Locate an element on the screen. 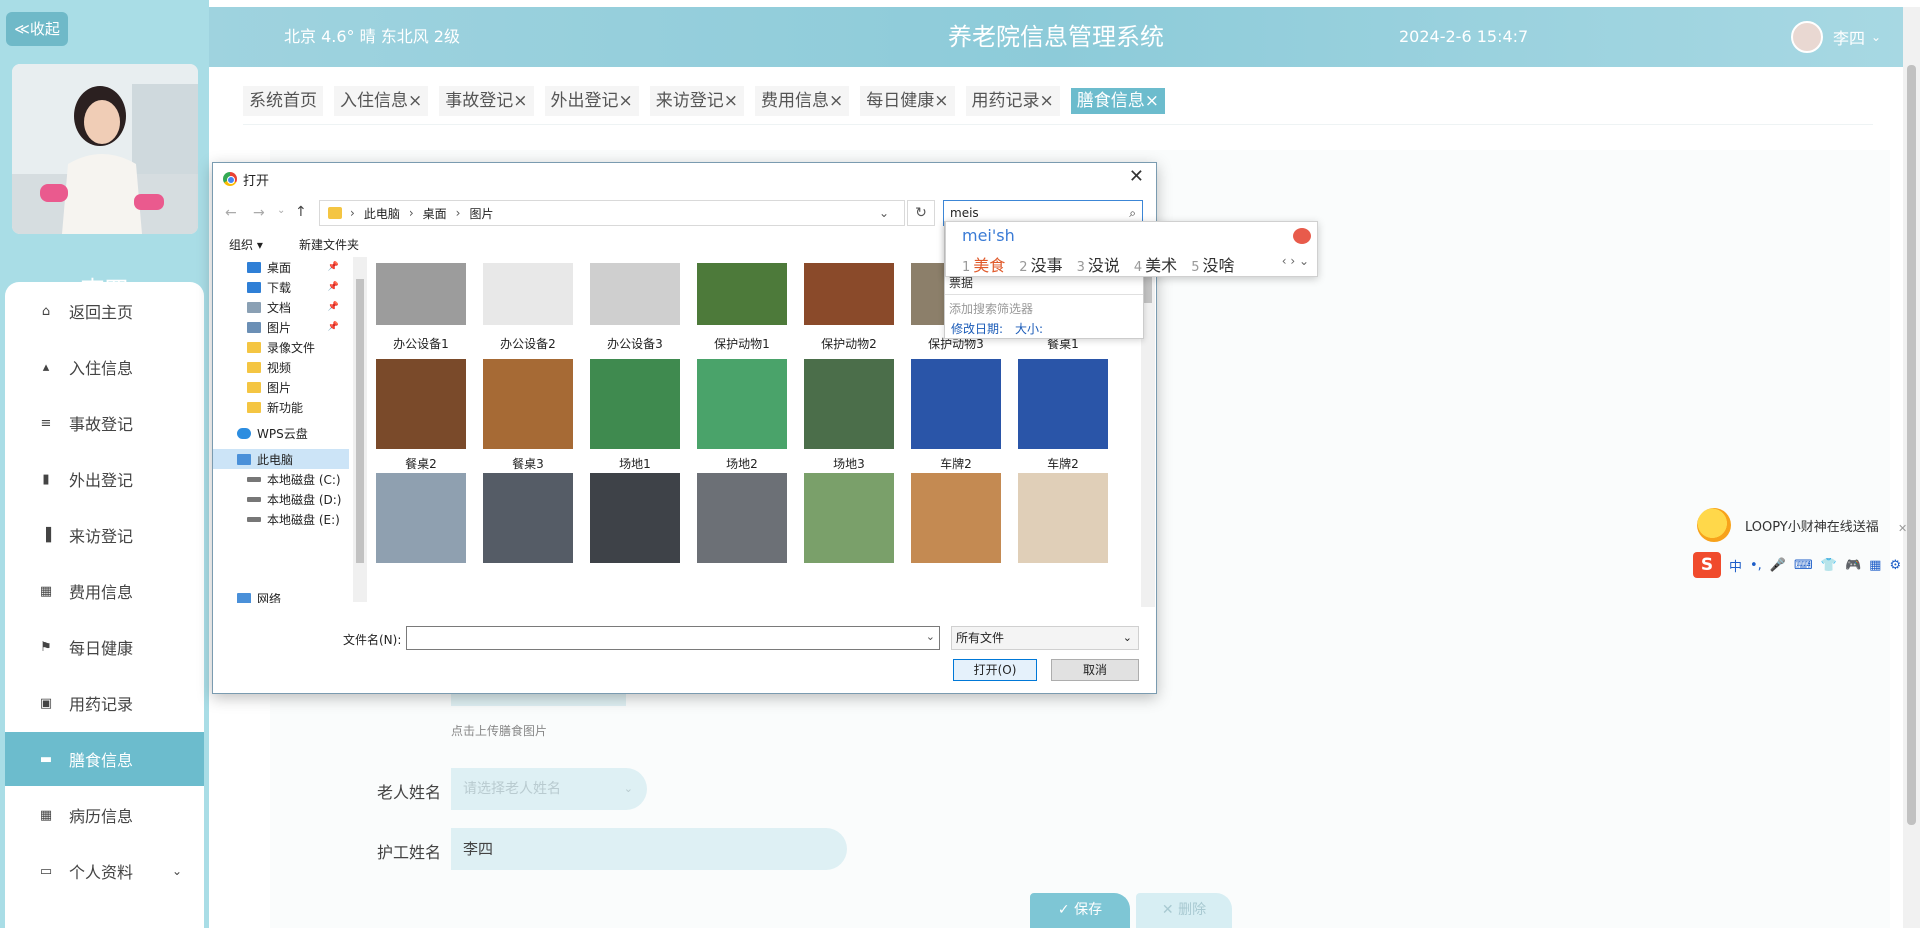  promo-banner: LOOPY小财神在线送福 is located at coordinates (1788, 525).